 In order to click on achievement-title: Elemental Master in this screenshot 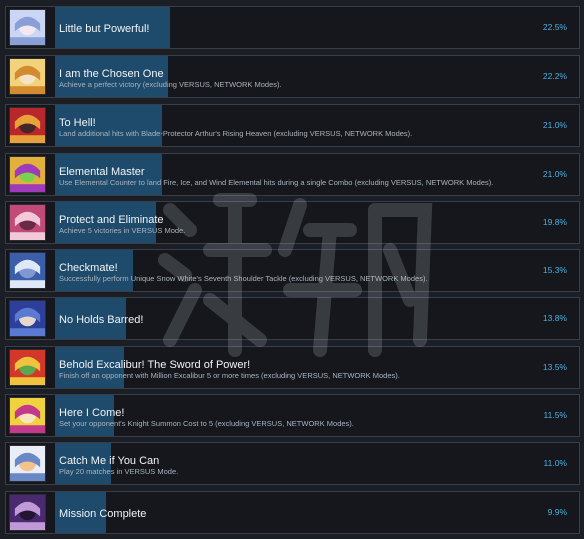, I will do `click(102, 172)`.